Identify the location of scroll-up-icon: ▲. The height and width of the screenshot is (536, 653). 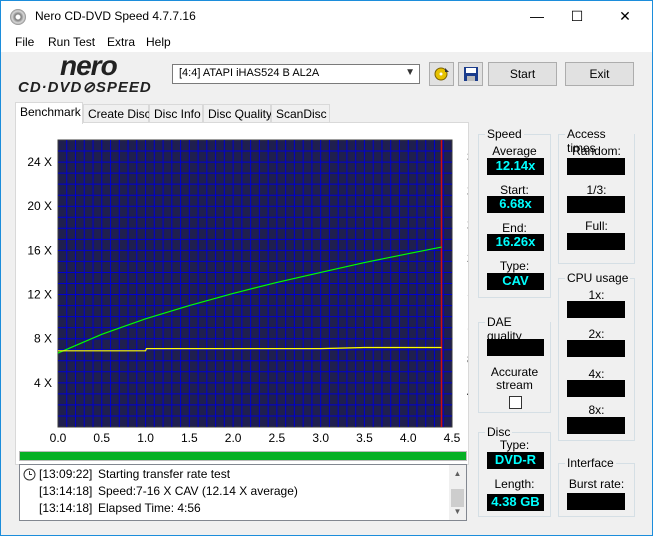
(457, 473).